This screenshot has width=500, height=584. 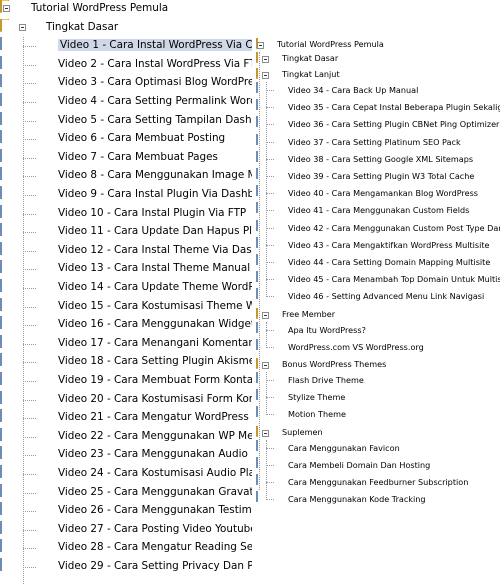 I want to click on tree-node-item: Video 14 - Cara Update Theme WordPress, so click(x=126, y=288).